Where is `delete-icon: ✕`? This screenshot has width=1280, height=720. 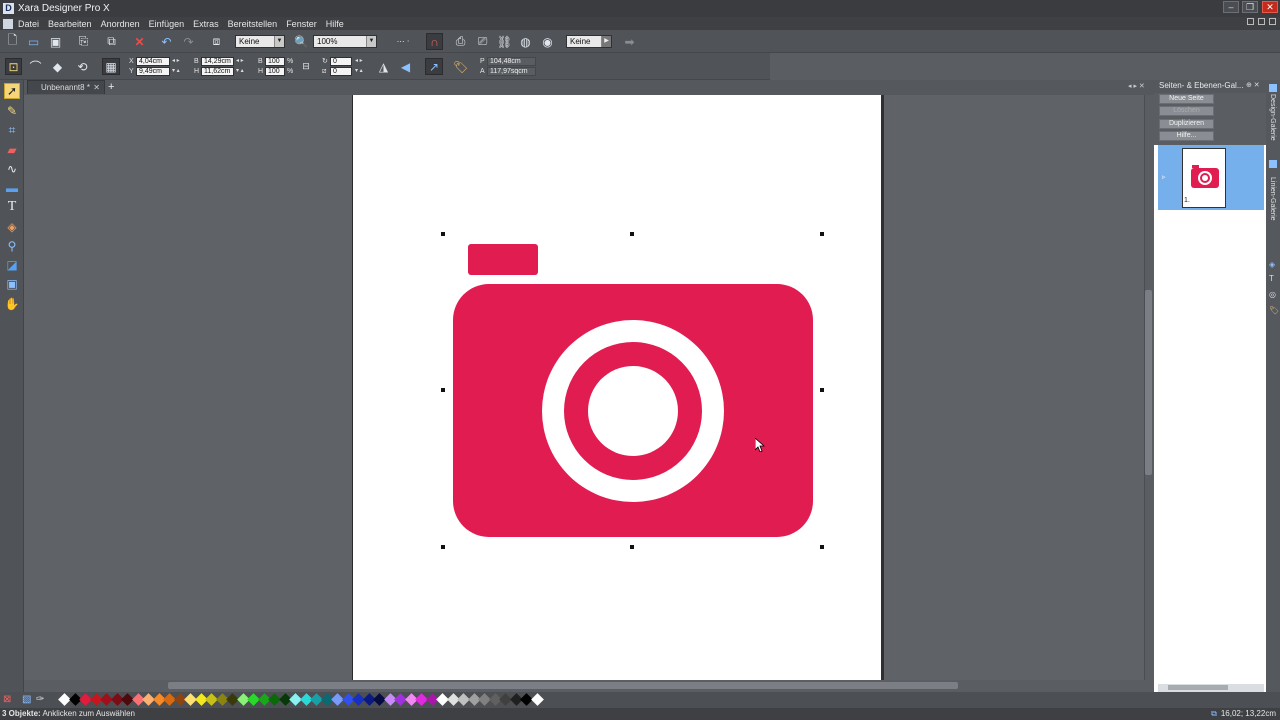 delete-icon: ✕ is located at coordinates (139, 41).